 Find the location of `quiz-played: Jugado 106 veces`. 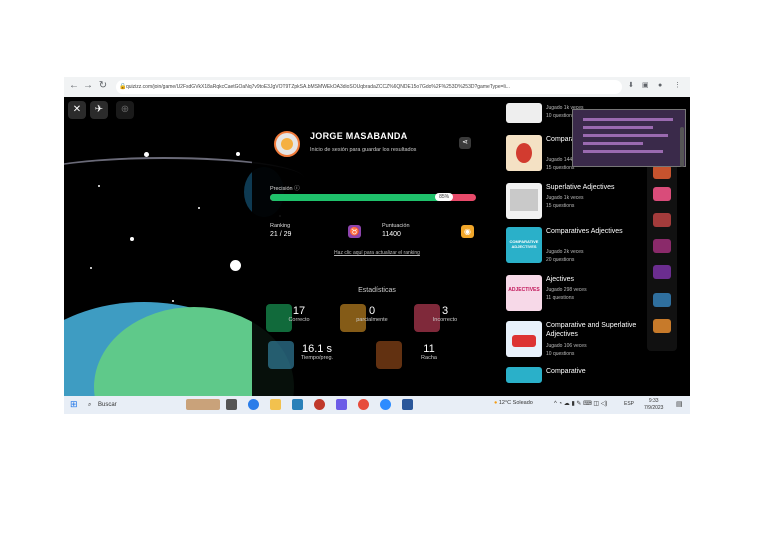

quiz-played: Jugado 106 veces is located at coordinates (566, 346).